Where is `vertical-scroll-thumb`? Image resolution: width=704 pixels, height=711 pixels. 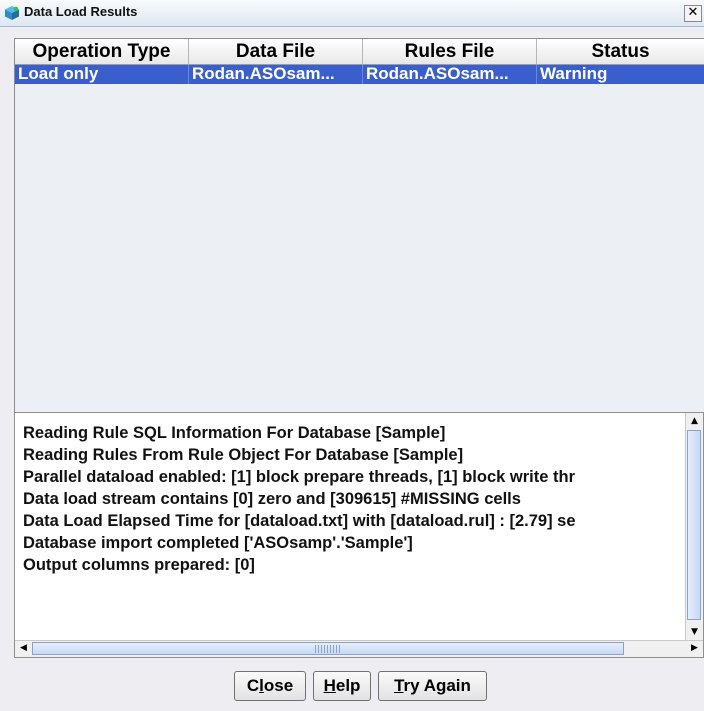 vertical-scroll-thumb is located at coordinates (694, 525).